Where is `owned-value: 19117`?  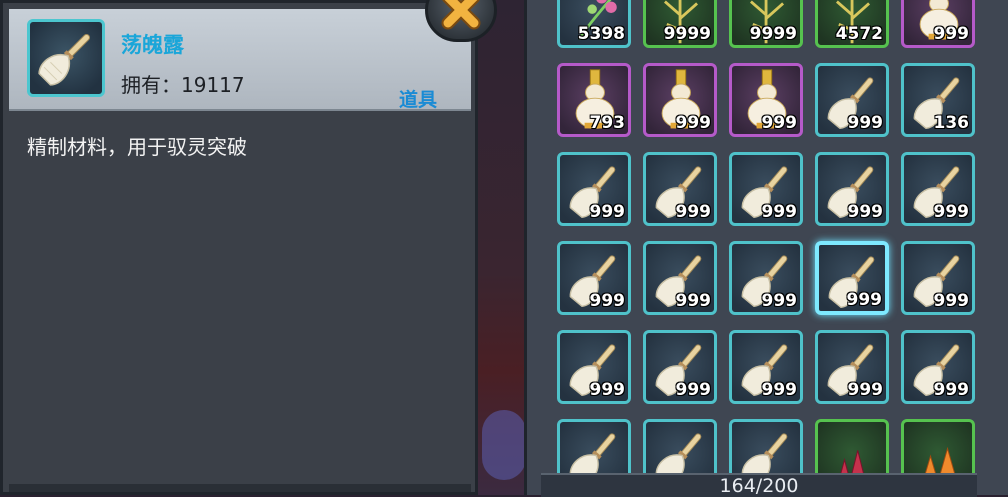 owned-value: 19117 is located at coordinates (213, 85).